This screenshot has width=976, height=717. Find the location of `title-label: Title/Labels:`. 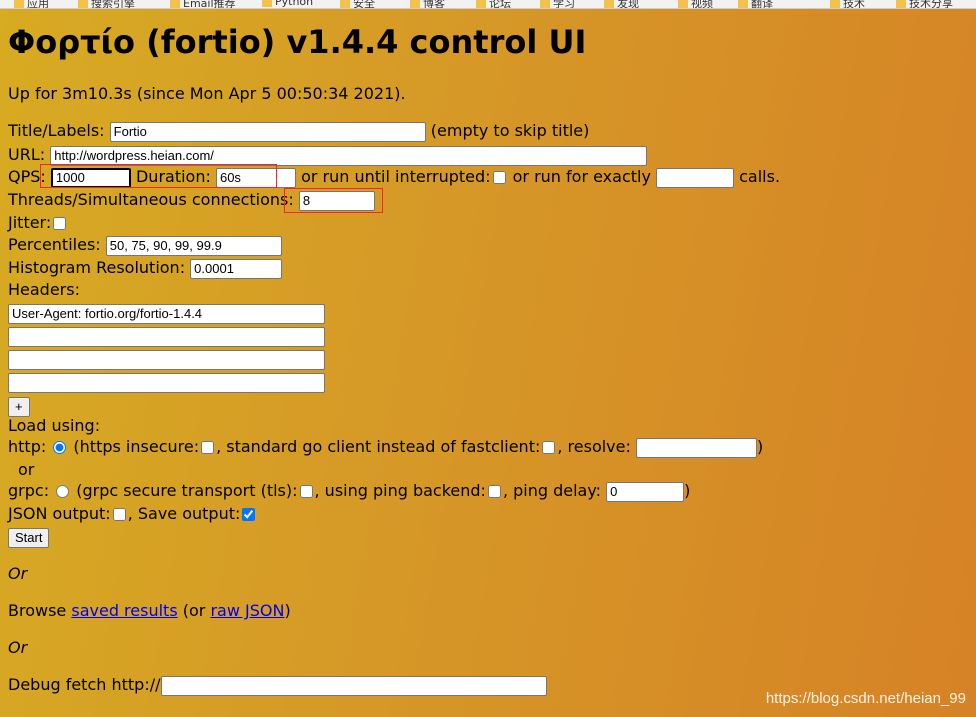

title-label: Title/Labels: is located at coordinates (56, 130).